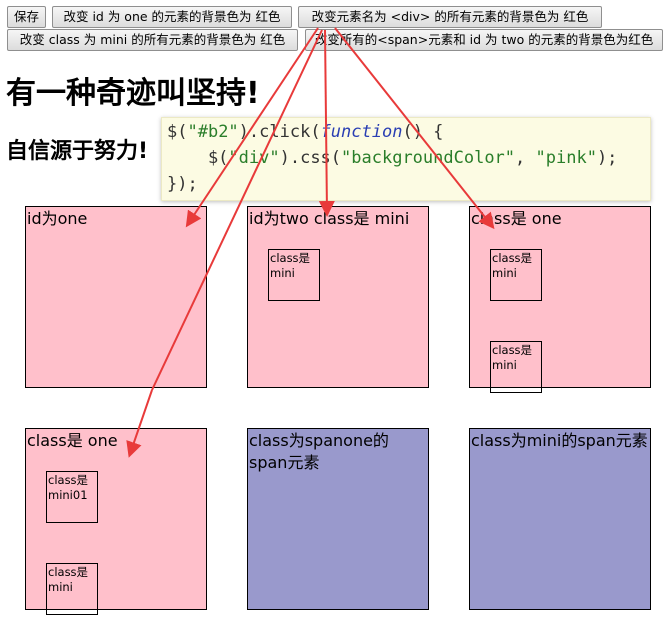  I want to click on set-div-red-button: 改变元素名为 <div> 的所有元素的背景色为 红色, so click(450, 17).